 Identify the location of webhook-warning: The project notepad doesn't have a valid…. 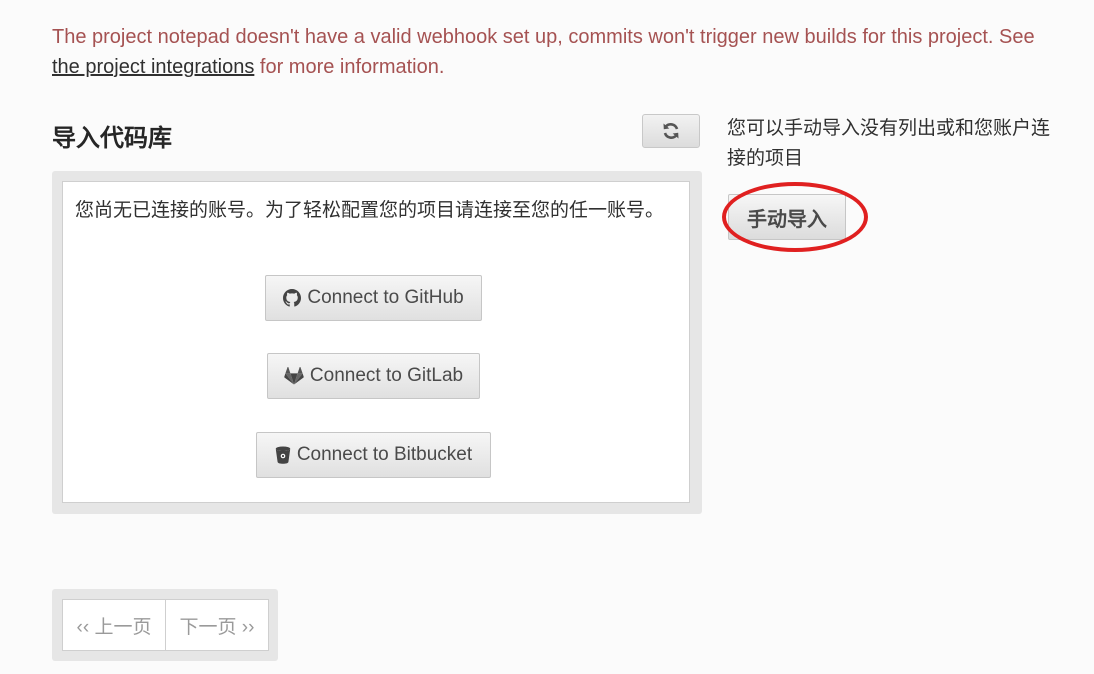
(552, 52).